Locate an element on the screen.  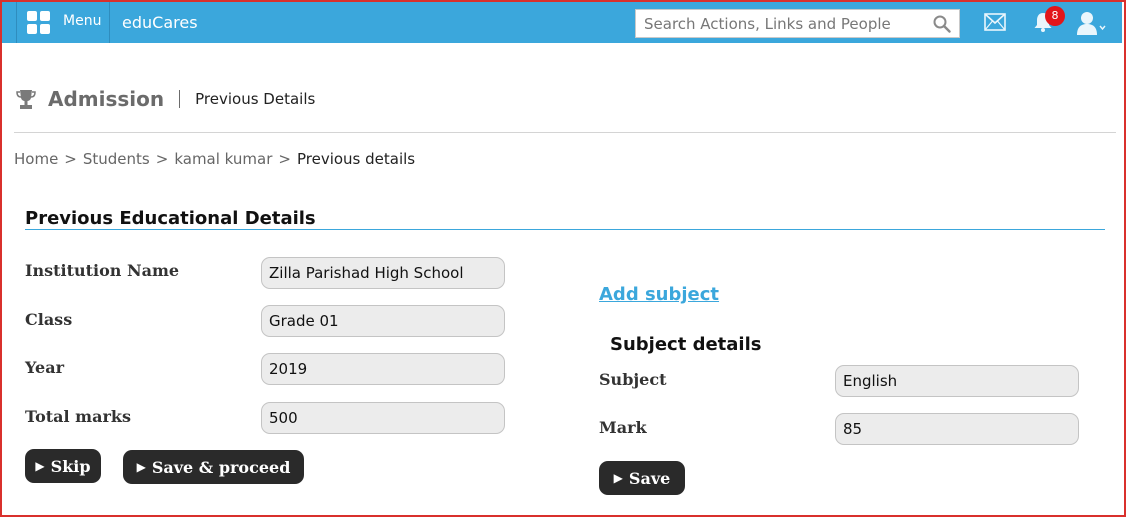
year-input is located at coordinates (383, 369).